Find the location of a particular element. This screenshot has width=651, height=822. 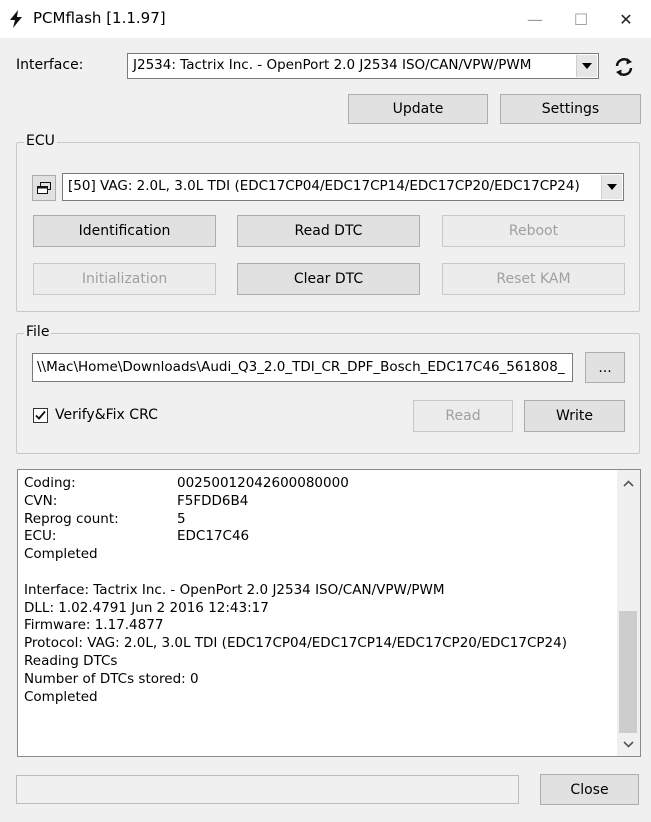

log-line-text: Reprog count: is located at coordinates (71, 518).